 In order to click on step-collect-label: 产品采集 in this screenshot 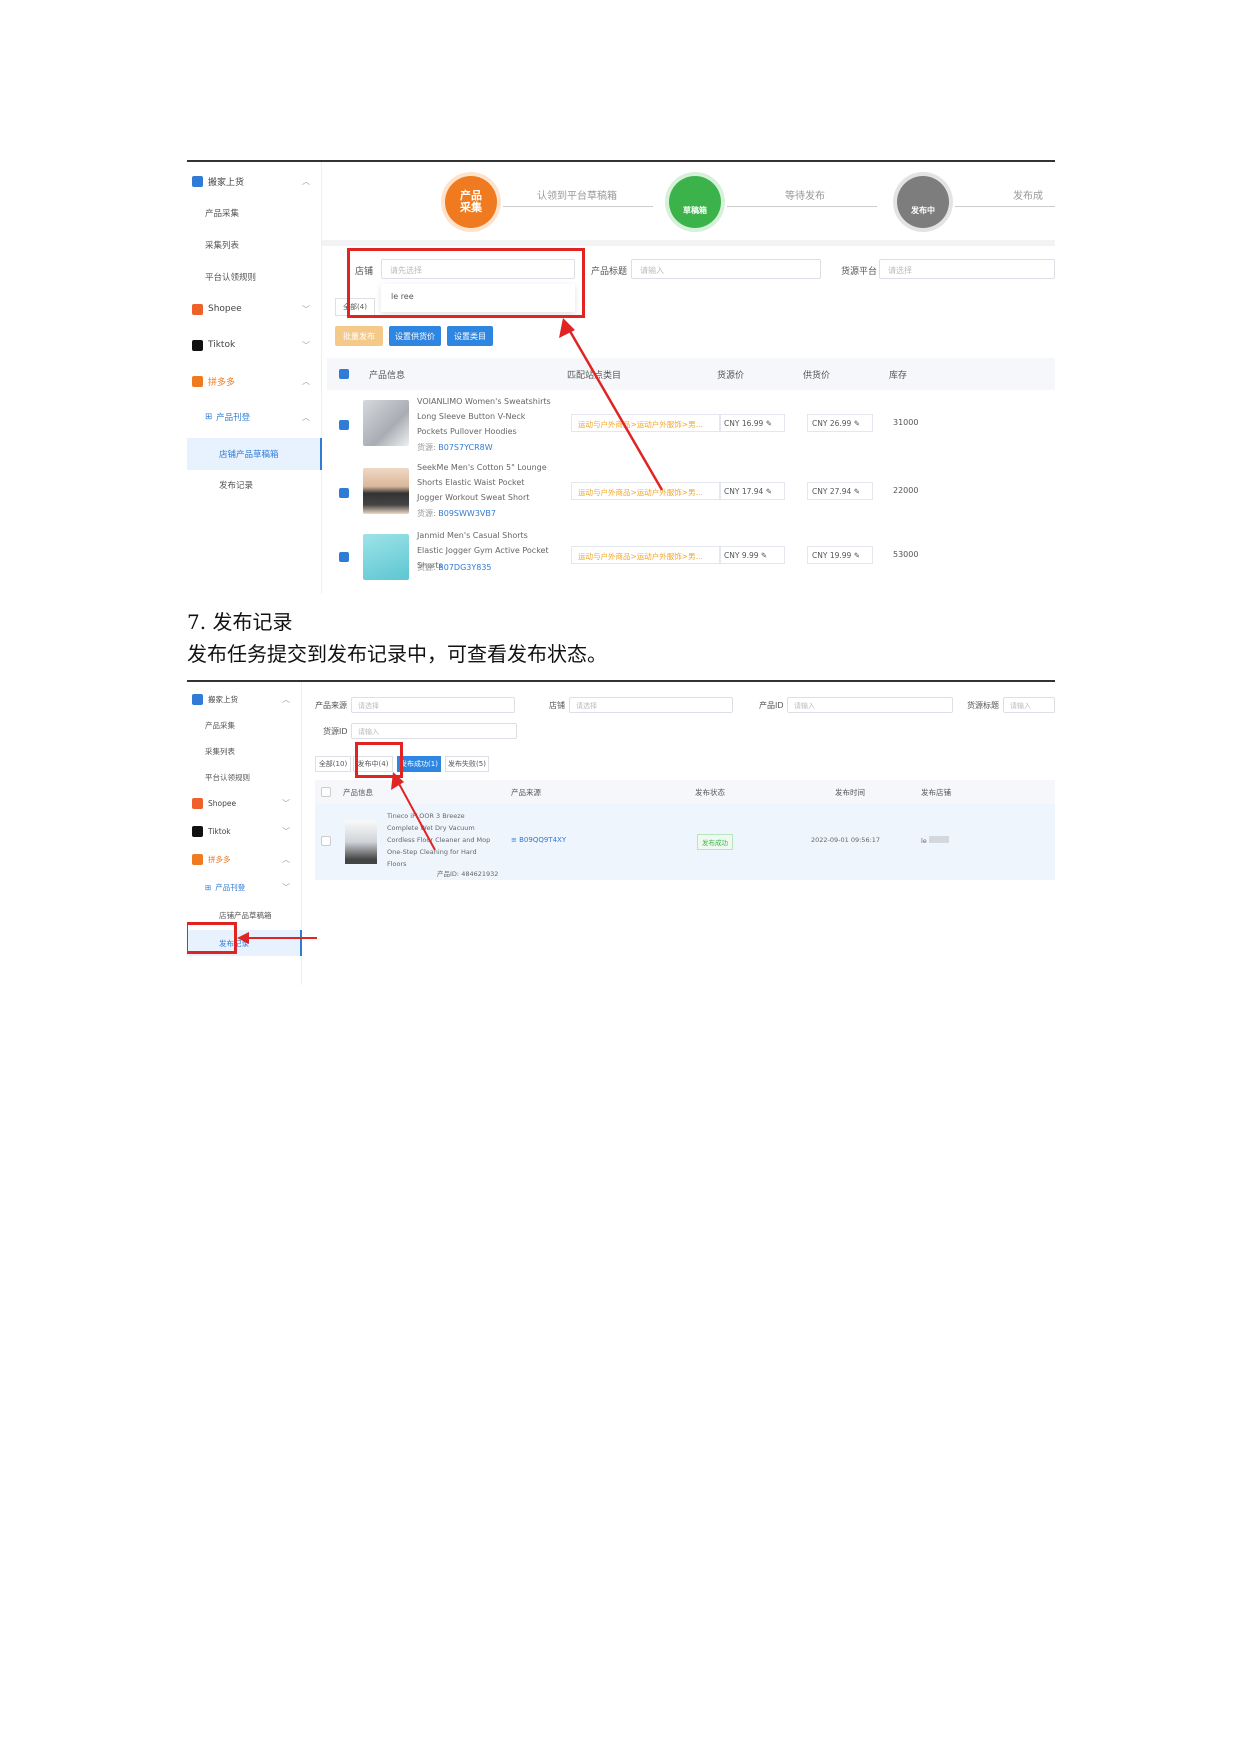, I will do `click(471, 201)`.